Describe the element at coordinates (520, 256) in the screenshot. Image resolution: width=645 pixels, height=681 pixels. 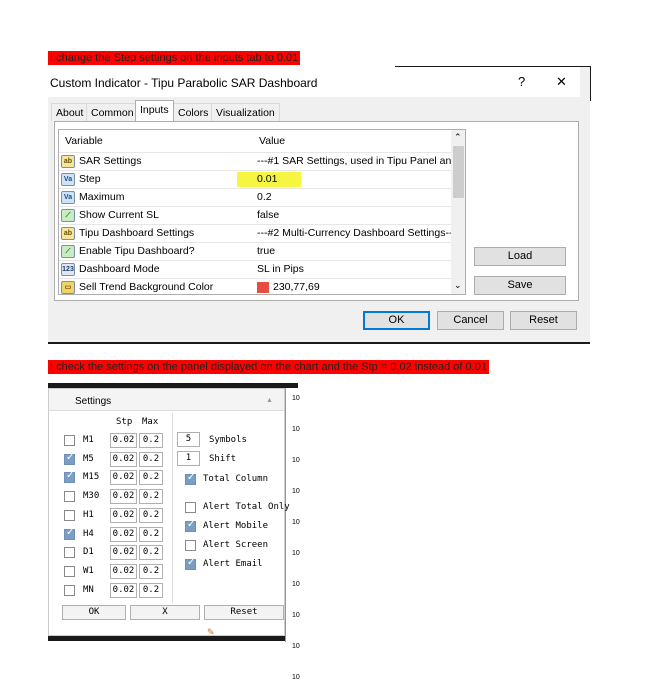
I see `load-button: Load` at that location.